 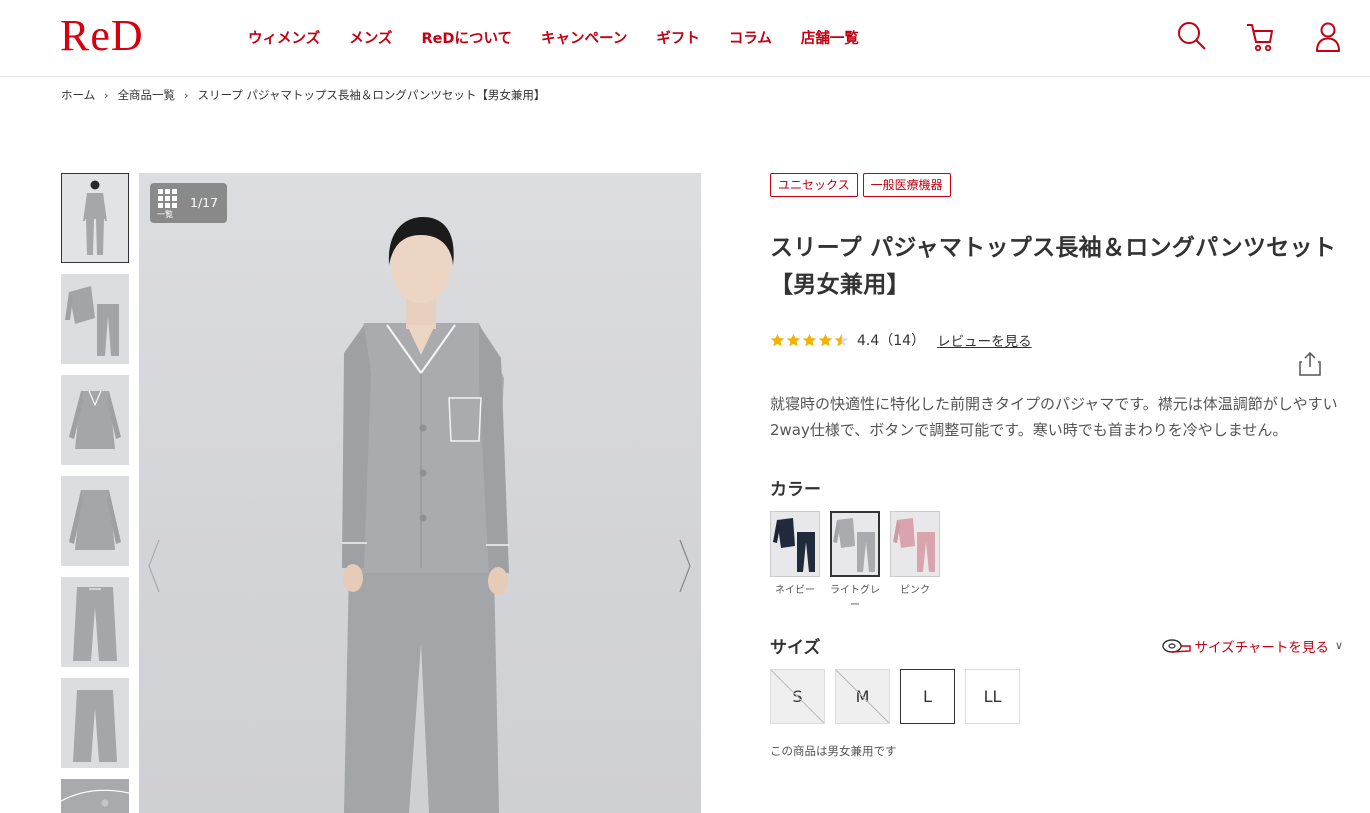 I want to click on size-option-m: M, so click(x=862, y=696).